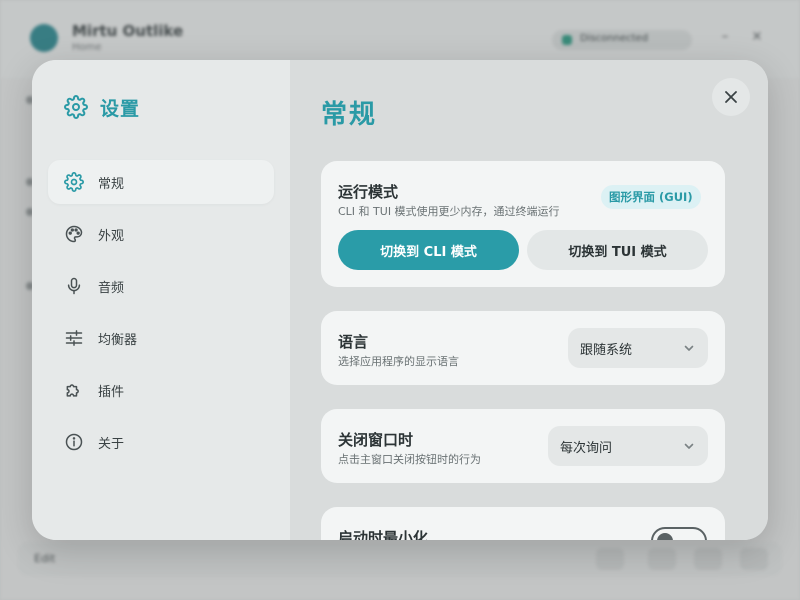 This screenshot has width=800, height=600. I want to click on puzzle-icon, so click(74, 390).